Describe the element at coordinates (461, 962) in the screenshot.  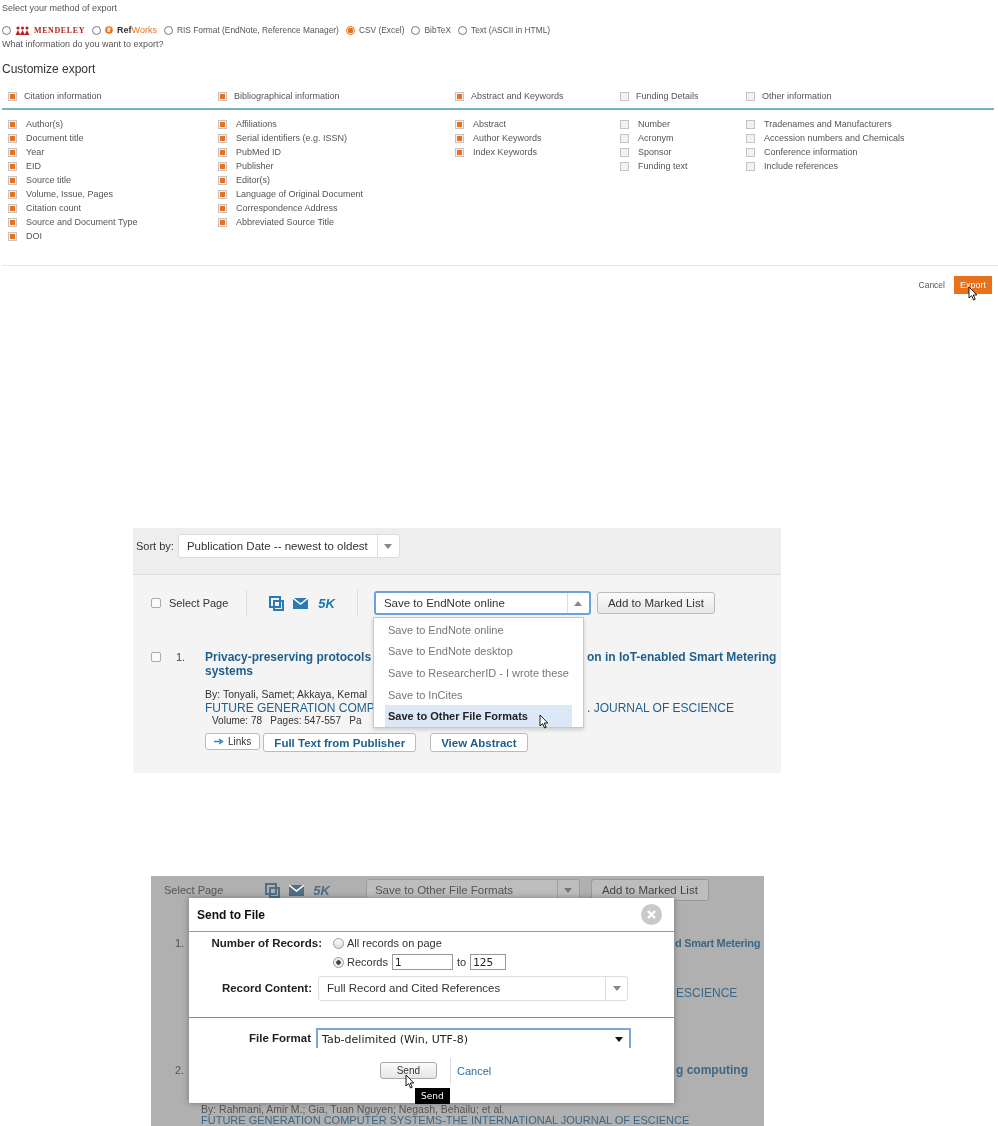
I see `to-label: to` at that location.